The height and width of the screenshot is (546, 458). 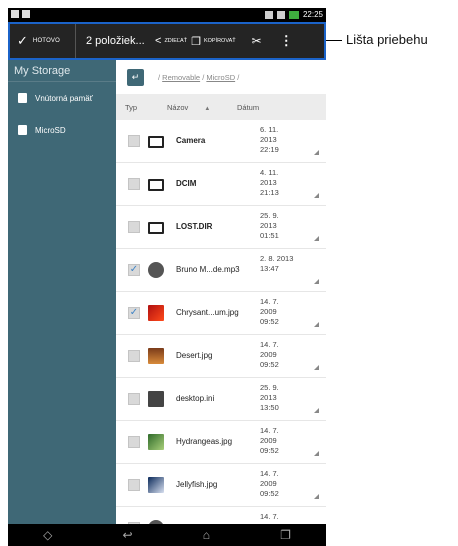 What do you see at coordinates (269, 397) in the screenshot?
I see `file-date: 25. 9. 2013 13:50` at bounding box center [269, 397].